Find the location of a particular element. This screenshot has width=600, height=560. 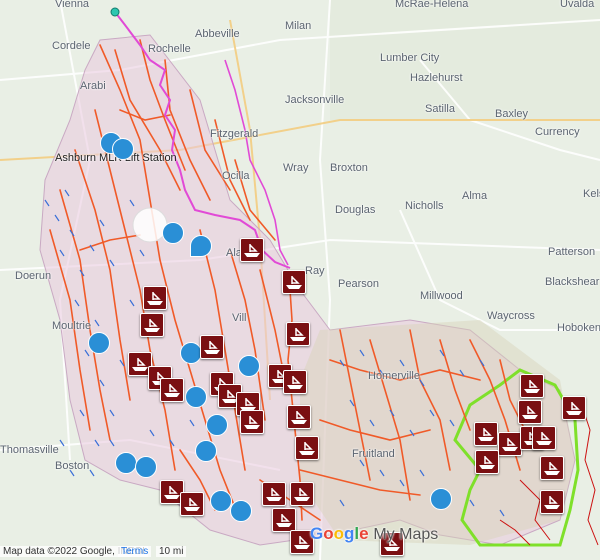

place-label: Arabi is located at coordinates (93, 86).